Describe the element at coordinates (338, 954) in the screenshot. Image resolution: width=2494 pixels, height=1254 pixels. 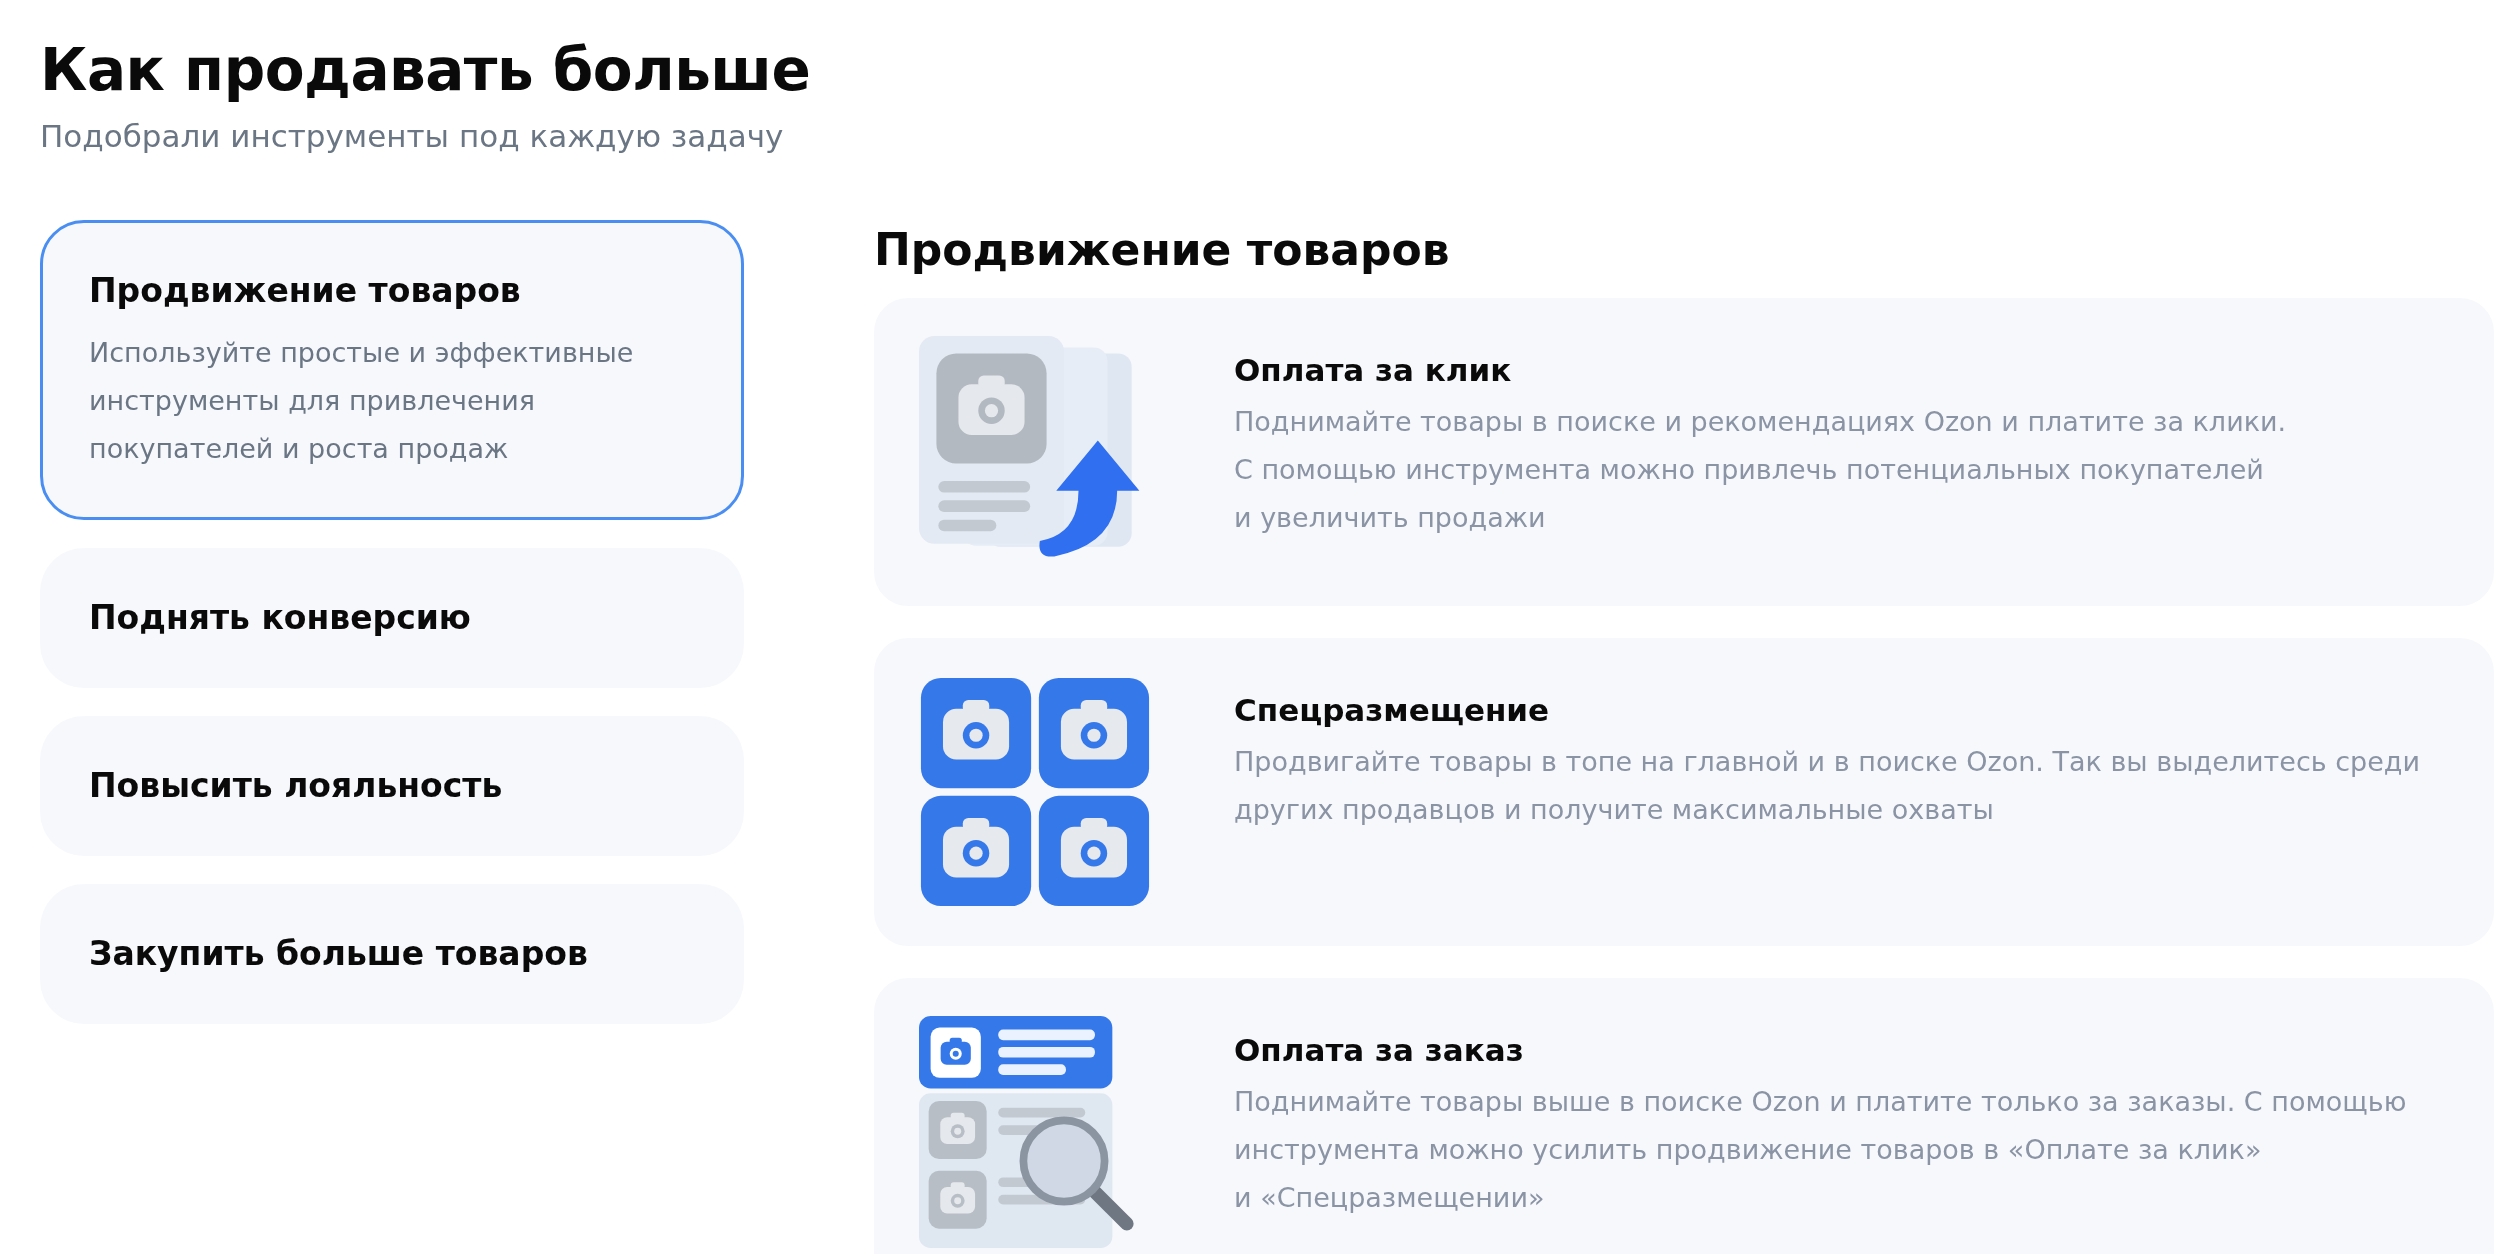
I see `category-title: Закупить больше товаров` at that location.